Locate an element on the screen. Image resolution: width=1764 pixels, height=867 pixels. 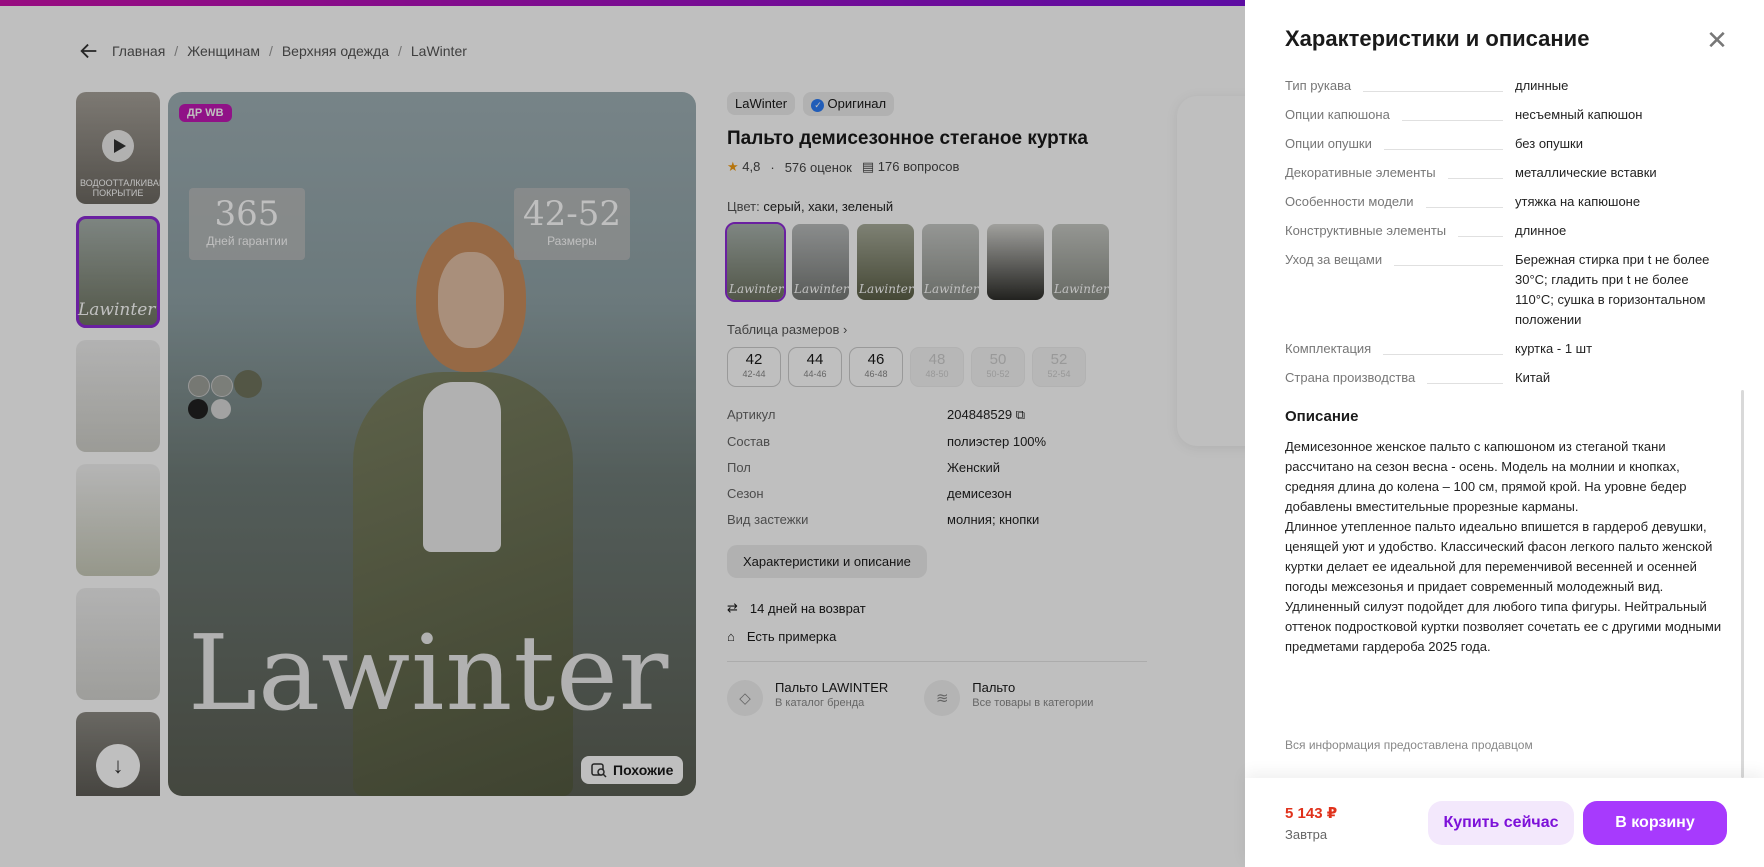
spec-value: демисезон is located at coordinates (979, 493).